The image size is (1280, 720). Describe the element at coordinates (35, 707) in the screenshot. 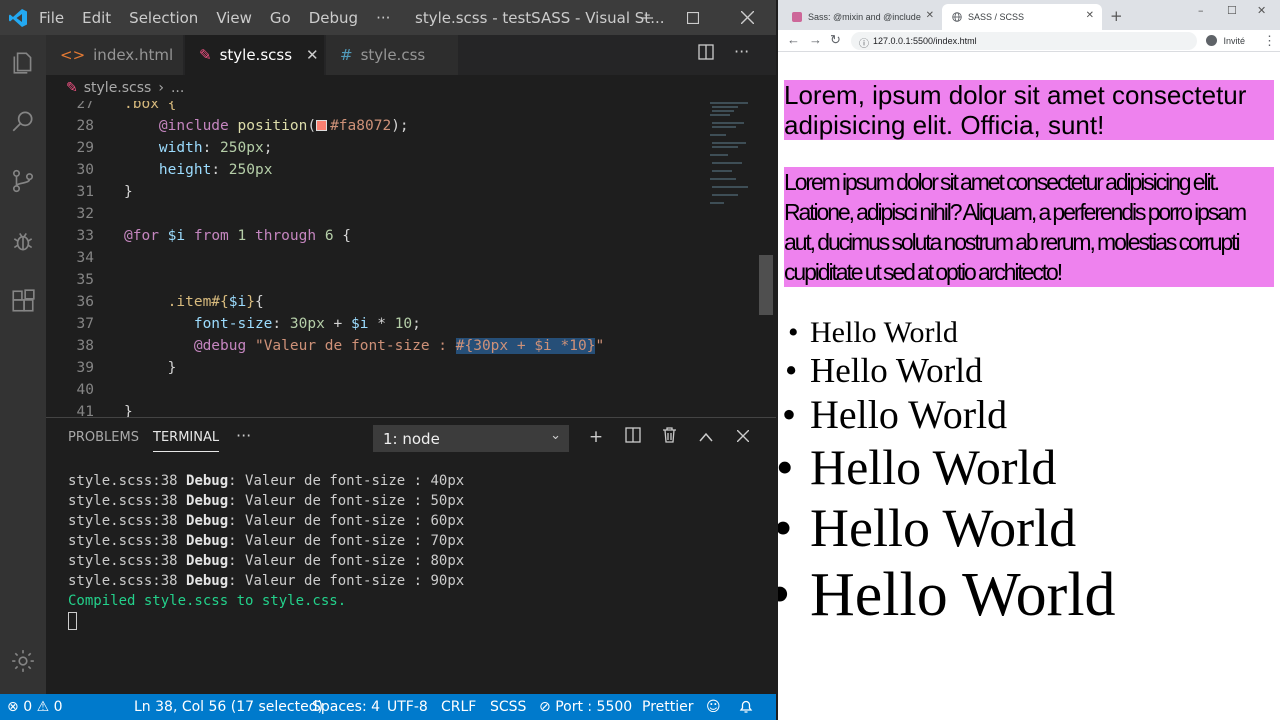

I see `problems-status: ⊗ 0 ⚠ 0` at that location.